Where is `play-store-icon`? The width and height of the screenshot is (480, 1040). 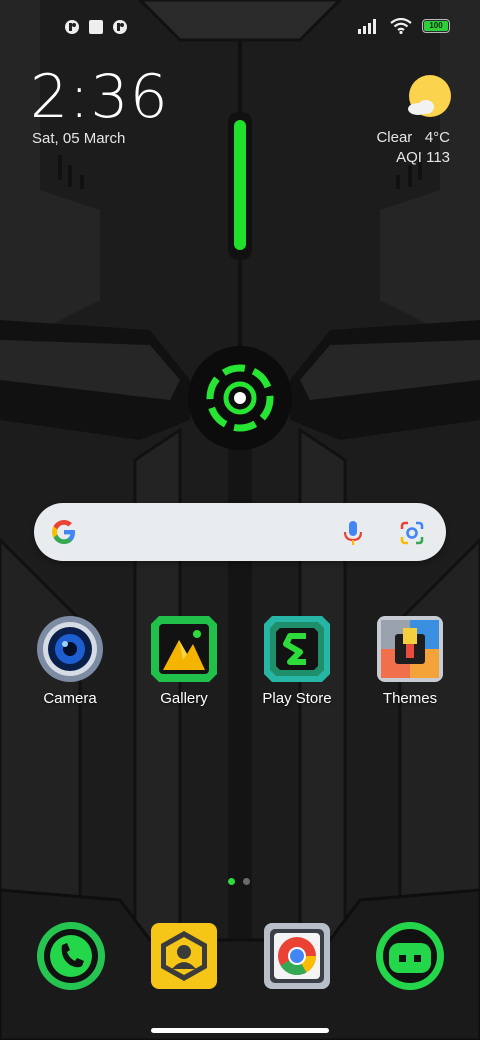 play-store-icon is located at coordinates (297, 649).